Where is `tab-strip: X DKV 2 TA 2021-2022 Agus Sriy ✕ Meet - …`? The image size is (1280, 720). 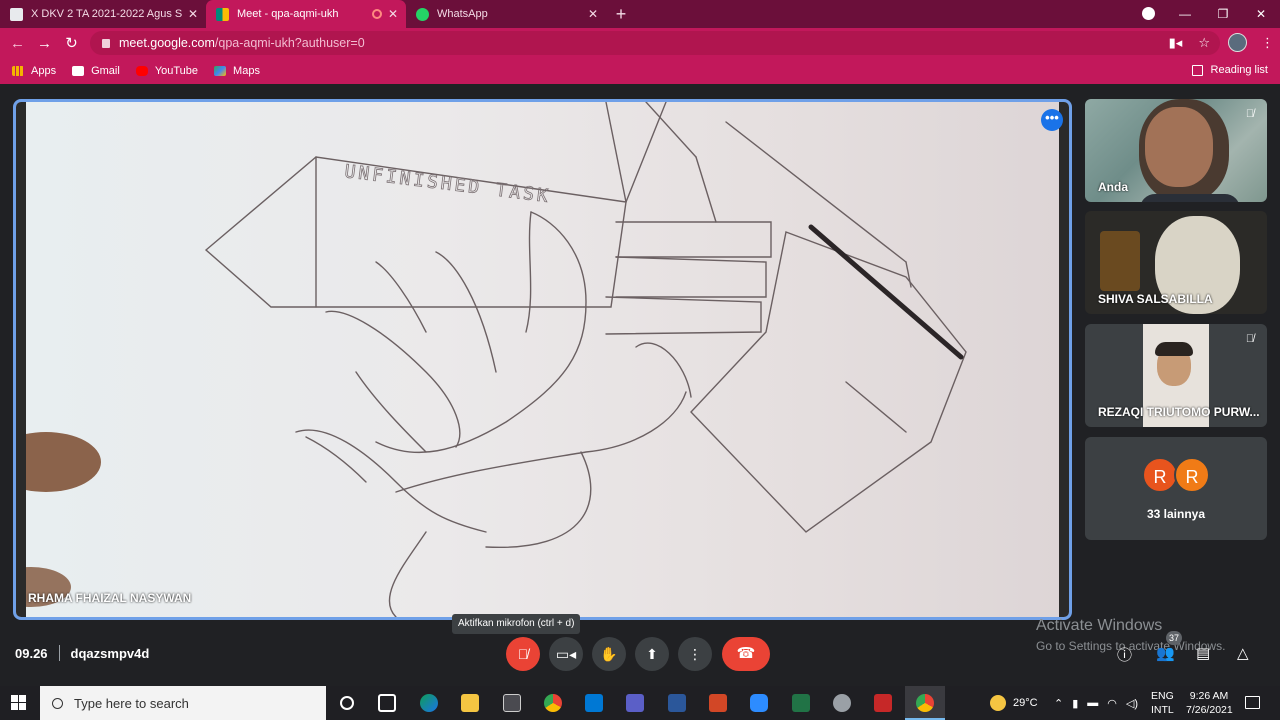
tab-strip: X DKV 2 TA 2021-2022 Agus Sriy ✕ Meet - … is located at coordinates (640, 14).